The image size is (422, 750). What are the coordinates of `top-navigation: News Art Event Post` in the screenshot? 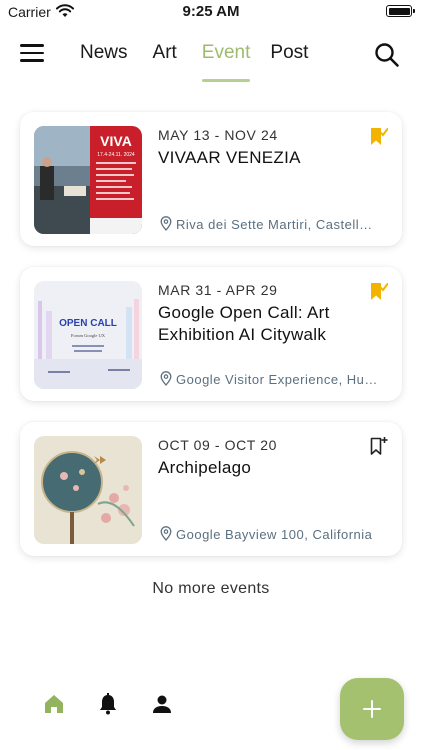 It's located at (211, 59).